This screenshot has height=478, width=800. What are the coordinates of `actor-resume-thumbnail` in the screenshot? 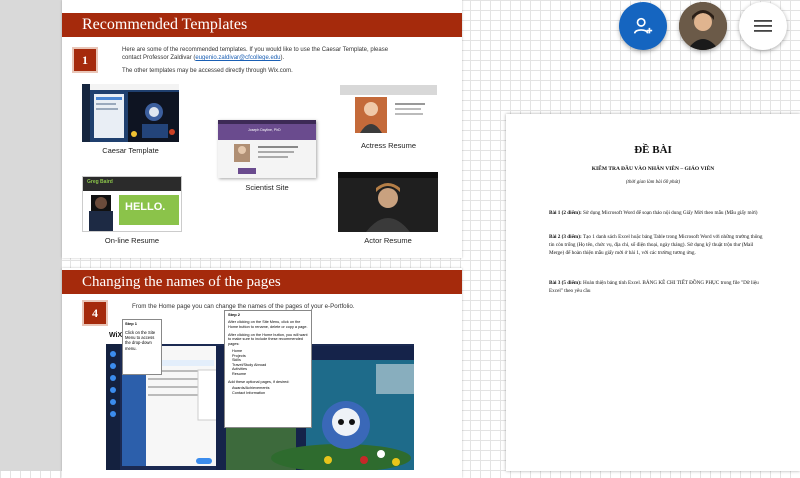 It's located at (388, 202).